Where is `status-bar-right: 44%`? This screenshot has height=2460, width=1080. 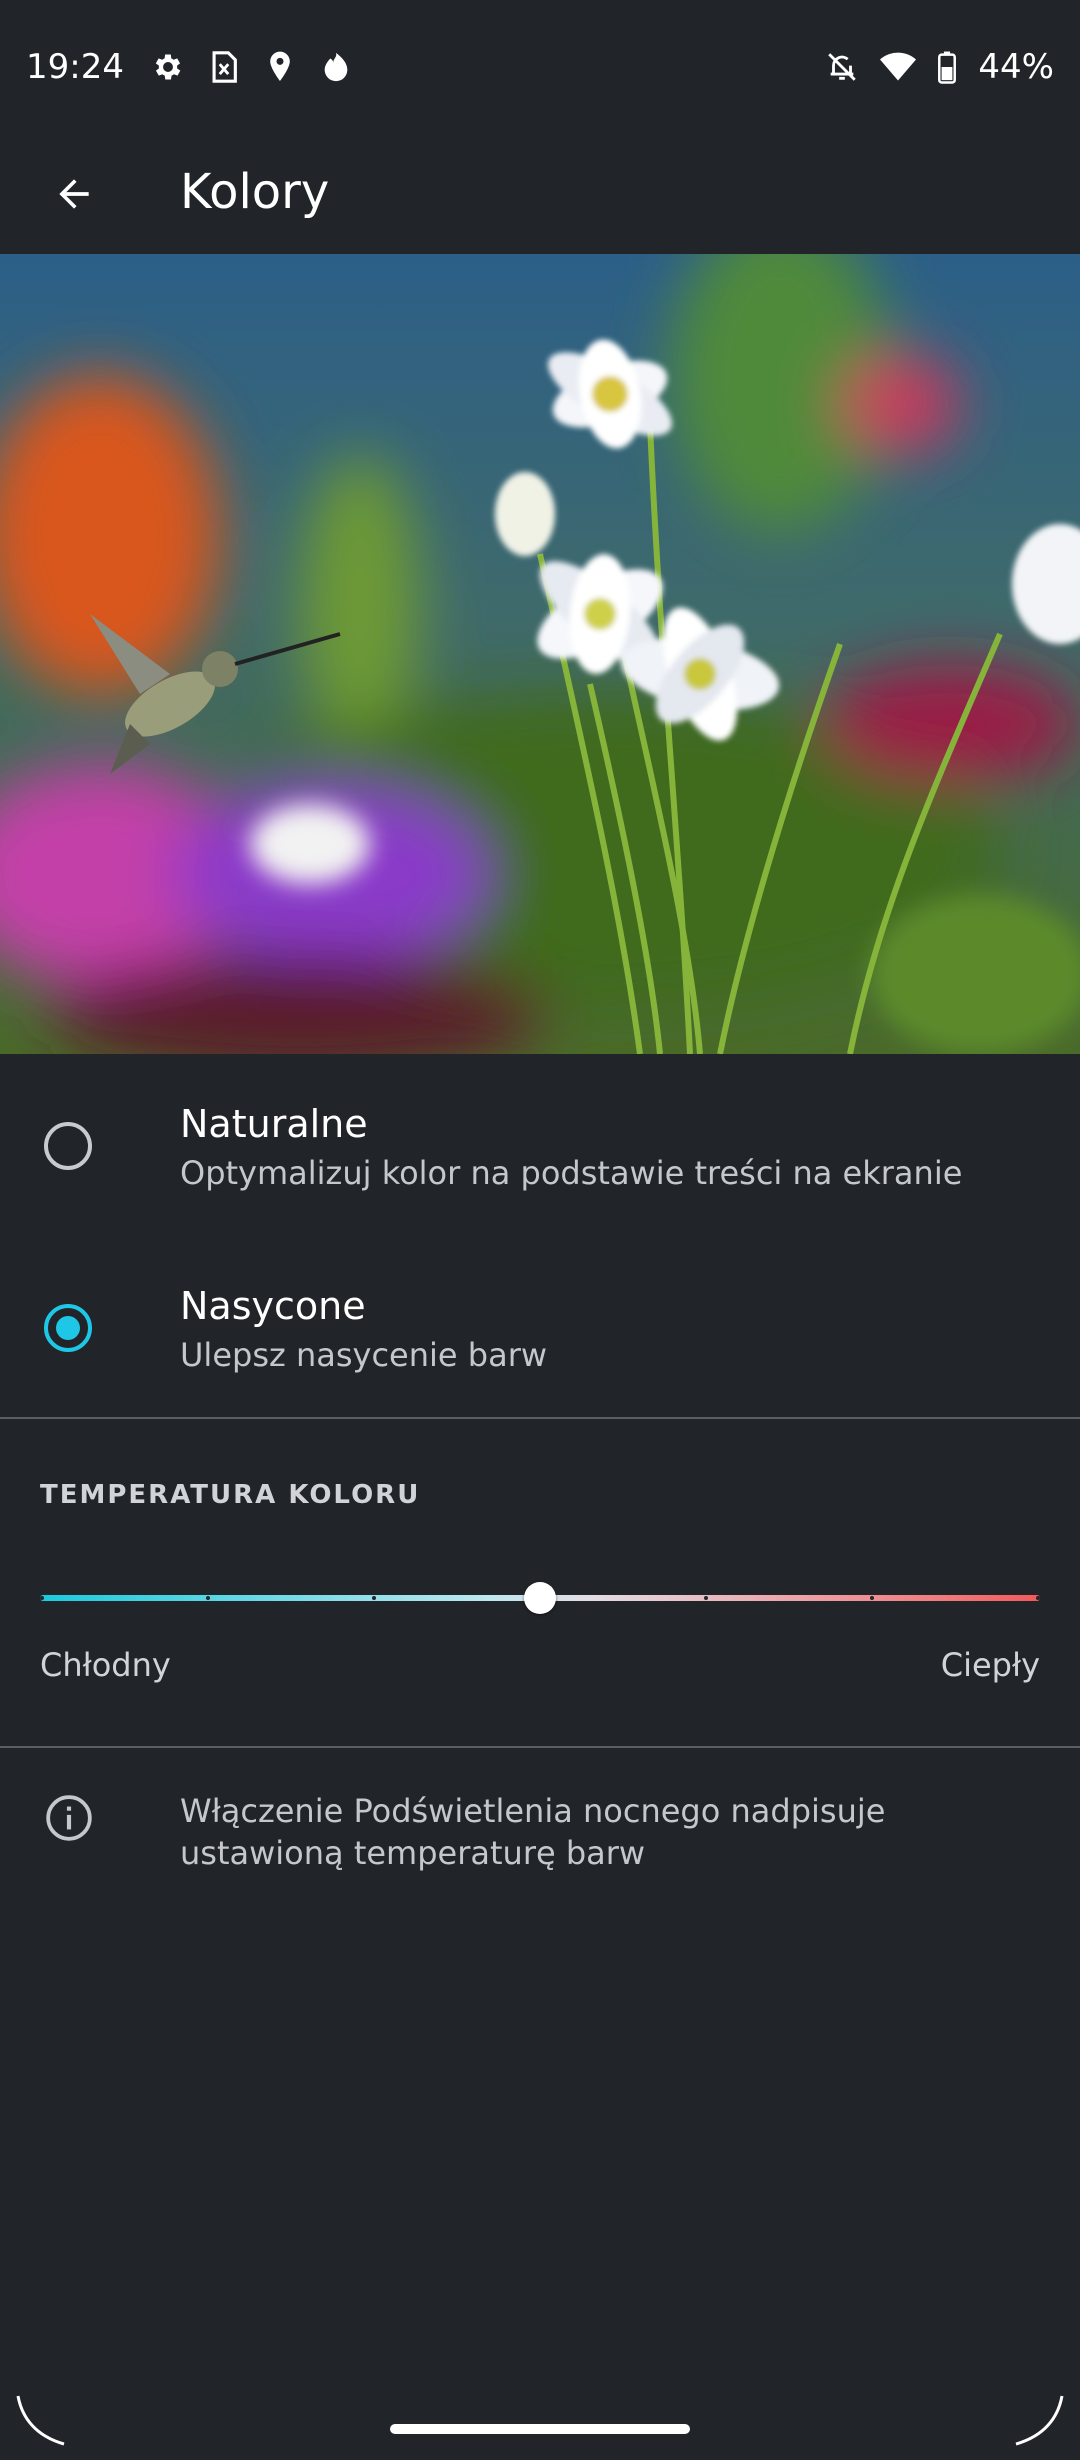
status-bar-right: 44% is located at coordinates (939, 67).